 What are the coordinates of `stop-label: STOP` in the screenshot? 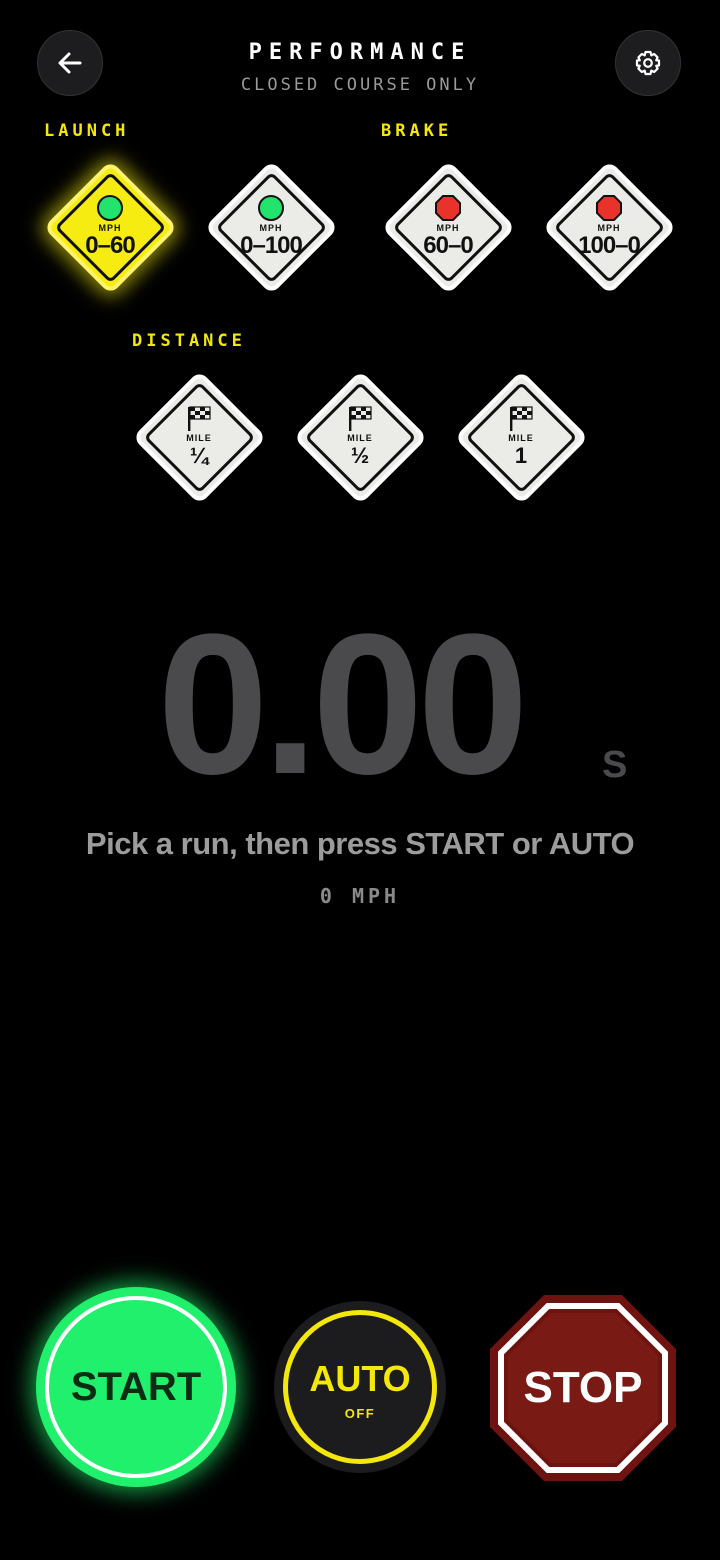 It's located at (583, 1387).